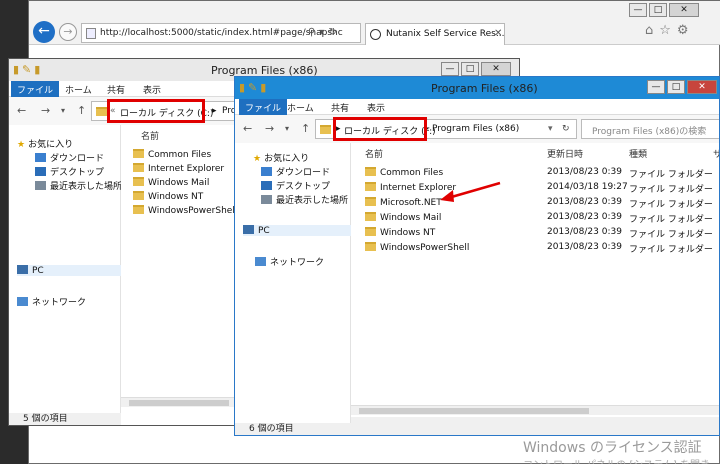 Image resolution: width=720 pixels, height=464 pixels. Describe the element at coordinates (566, 129) in the screenshot. I see `refresh-icon: ↻` at that location.